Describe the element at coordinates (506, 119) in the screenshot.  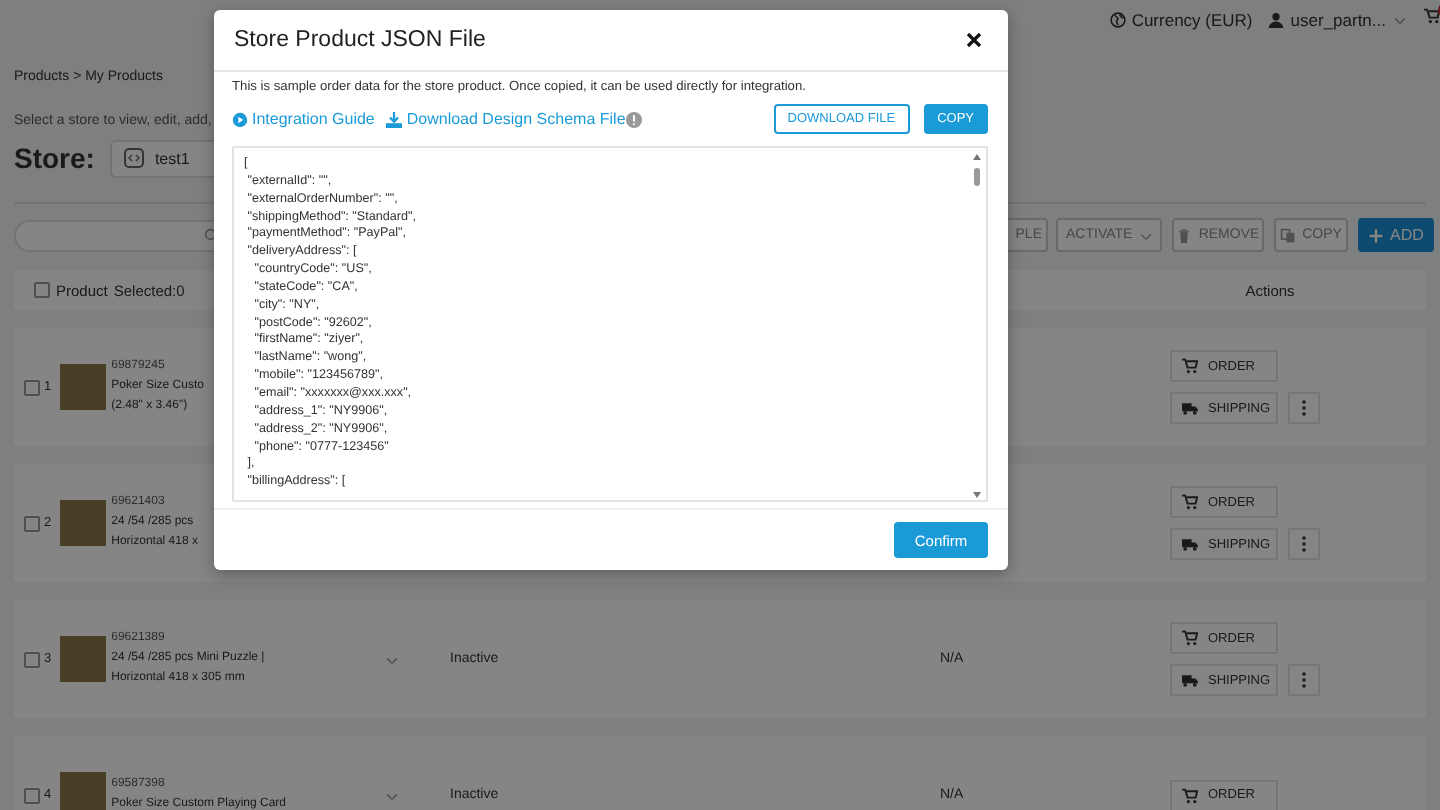
I see `download-schema-link: Download Design Schema File` at that location.